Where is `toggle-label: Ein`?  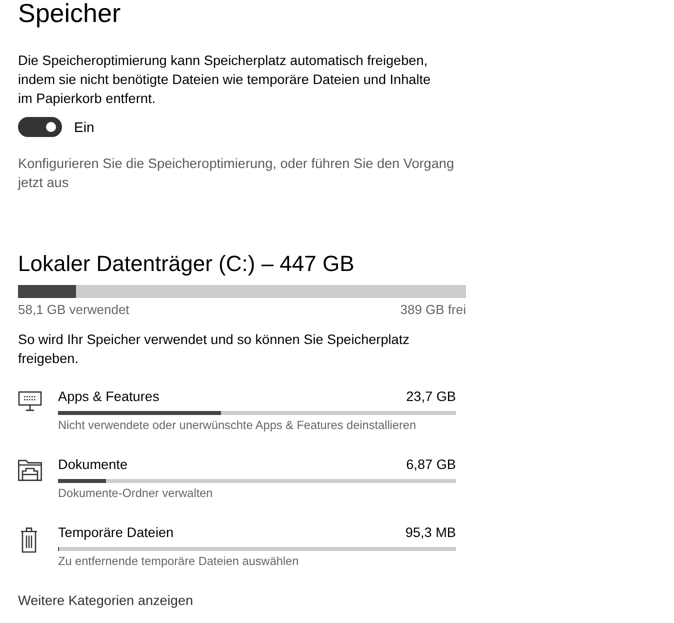 toggle-label: Ein is located at coordinates (84, 127).